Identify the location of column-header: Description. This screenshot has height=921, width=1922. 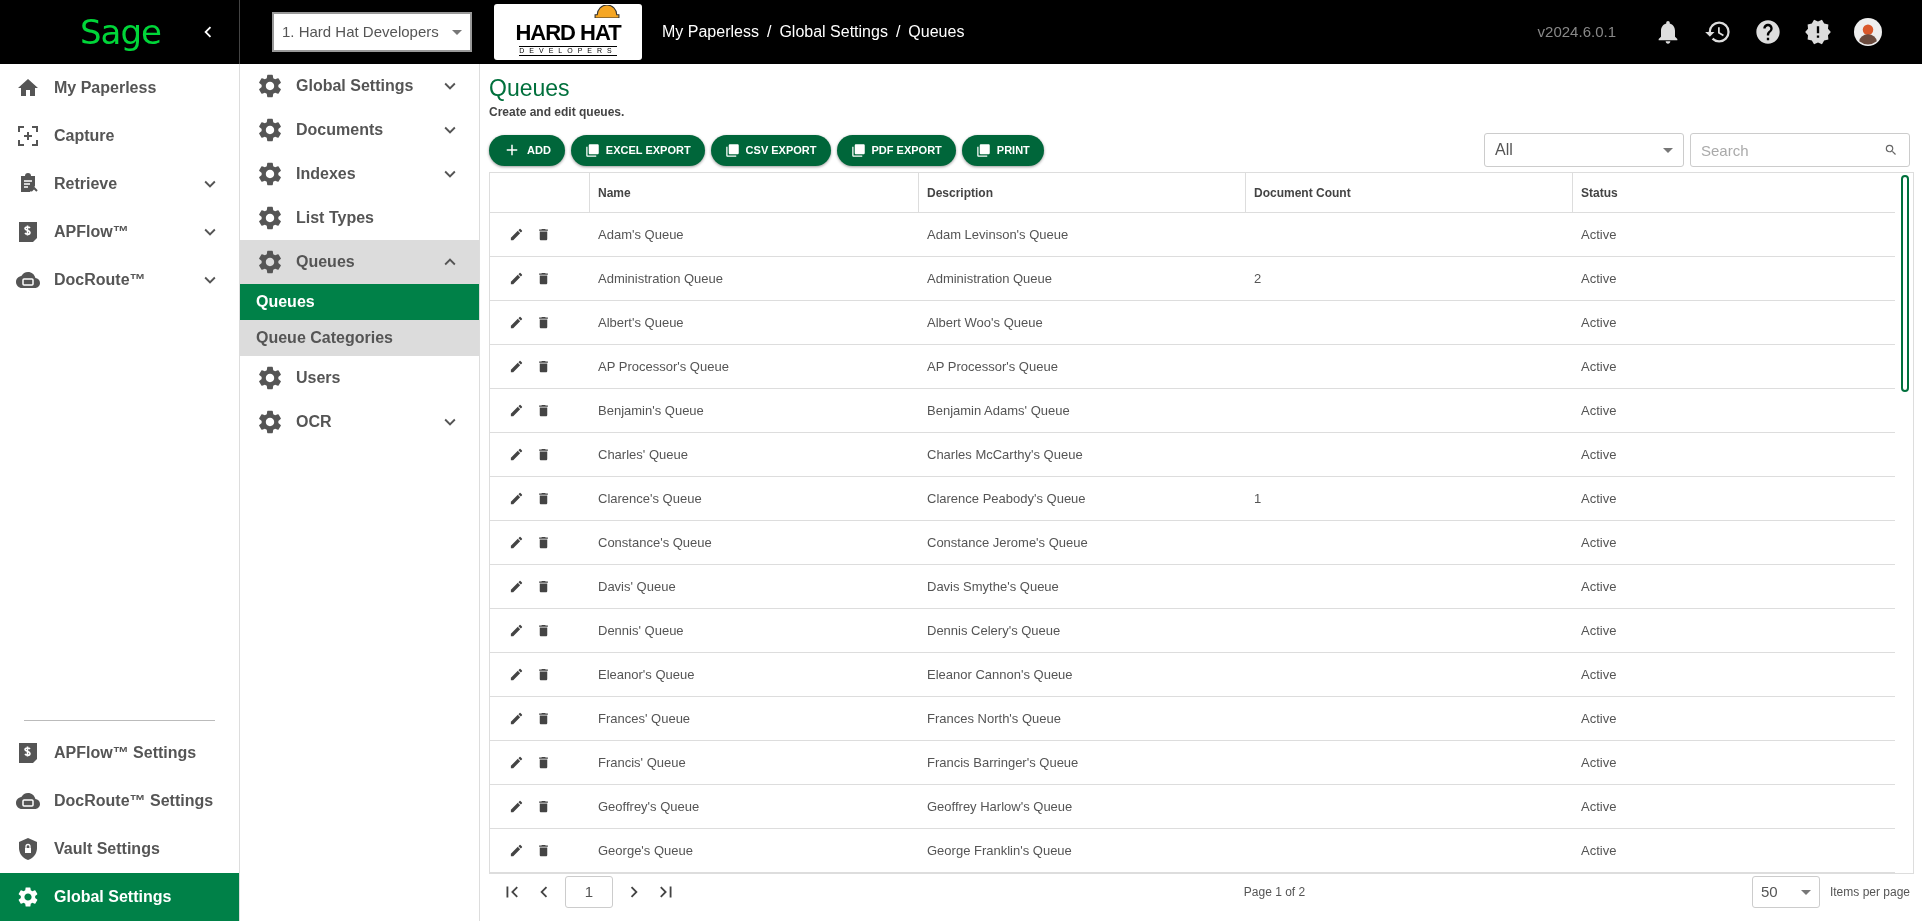
(1081, 193).